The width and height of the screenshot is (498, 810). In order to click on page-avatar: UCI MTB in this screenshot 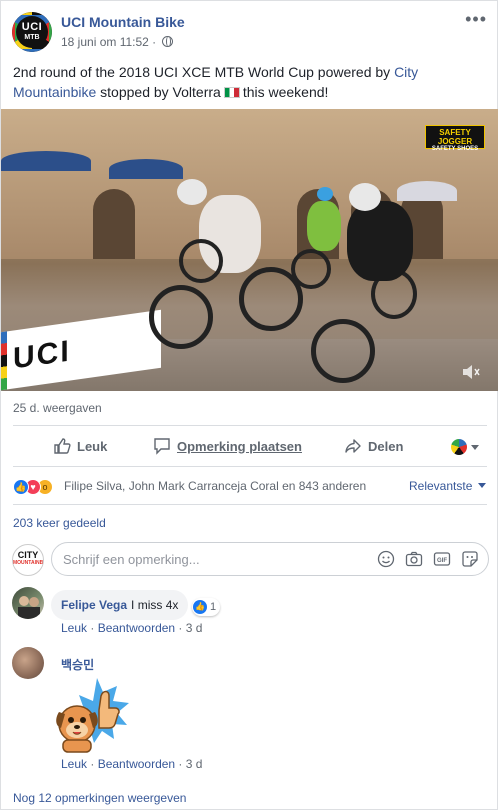, I will do `click(32, 32)`.